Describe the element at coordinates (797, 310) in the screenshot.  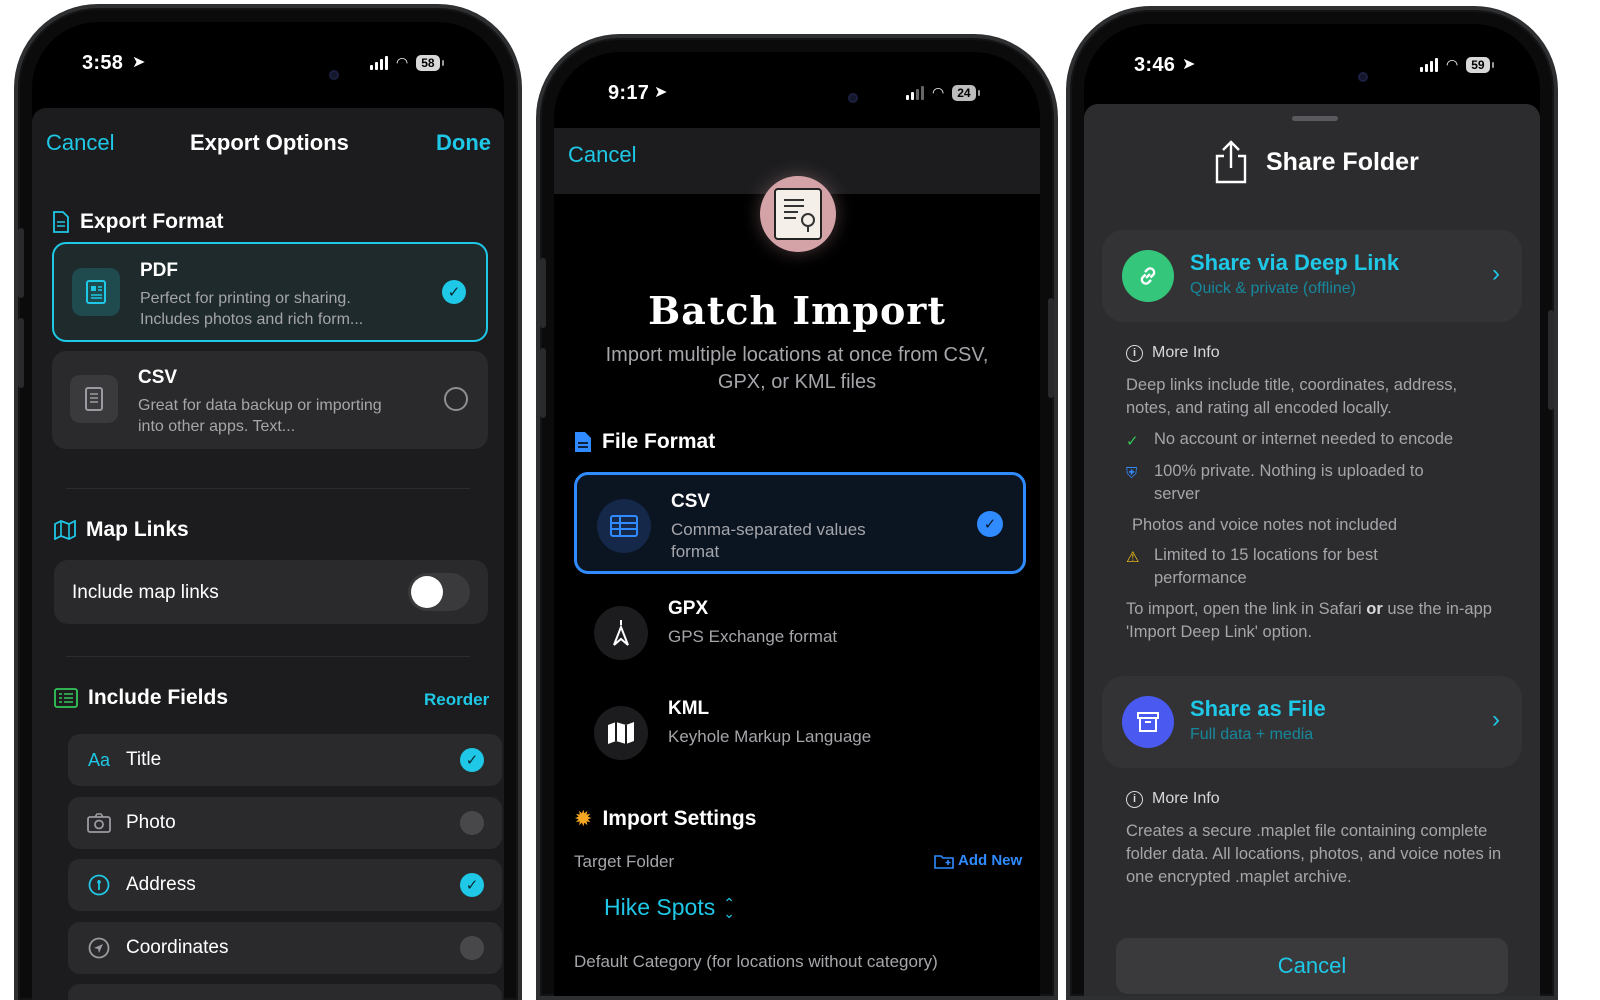
I see `page-title: Batch Import` at that location.